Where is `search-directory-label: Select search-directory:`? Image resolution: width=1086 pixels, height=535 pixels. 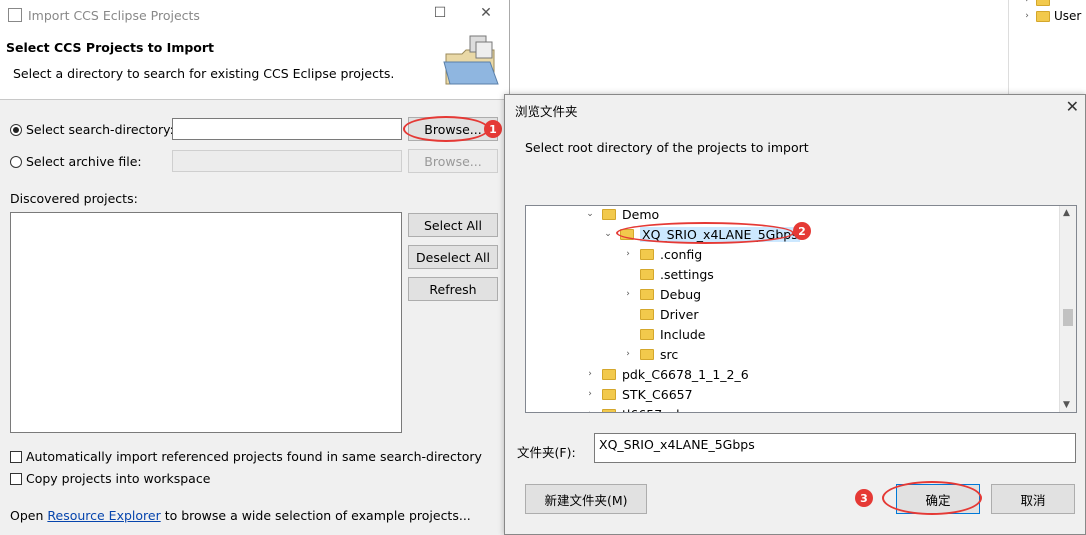 search-directory-label: Select search-directory: is located at coordinates (100, 129).